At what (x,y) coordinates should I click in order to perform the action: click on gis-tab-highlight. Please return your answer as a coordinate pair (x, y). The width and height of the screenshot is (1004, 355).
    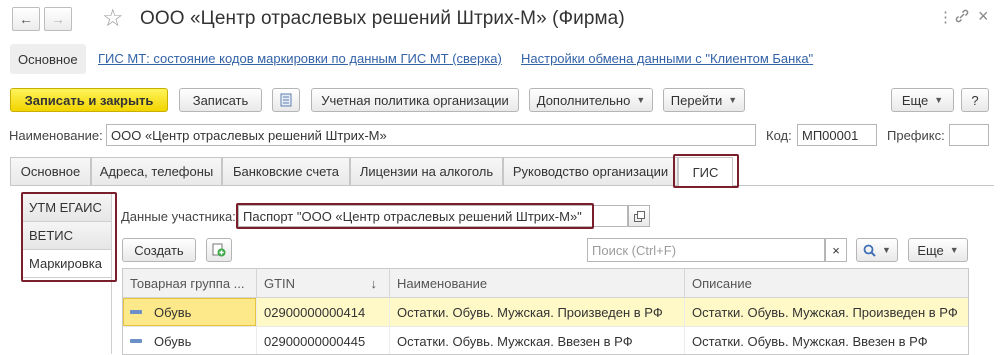
    Looking at the image, I should click on (706, 171).